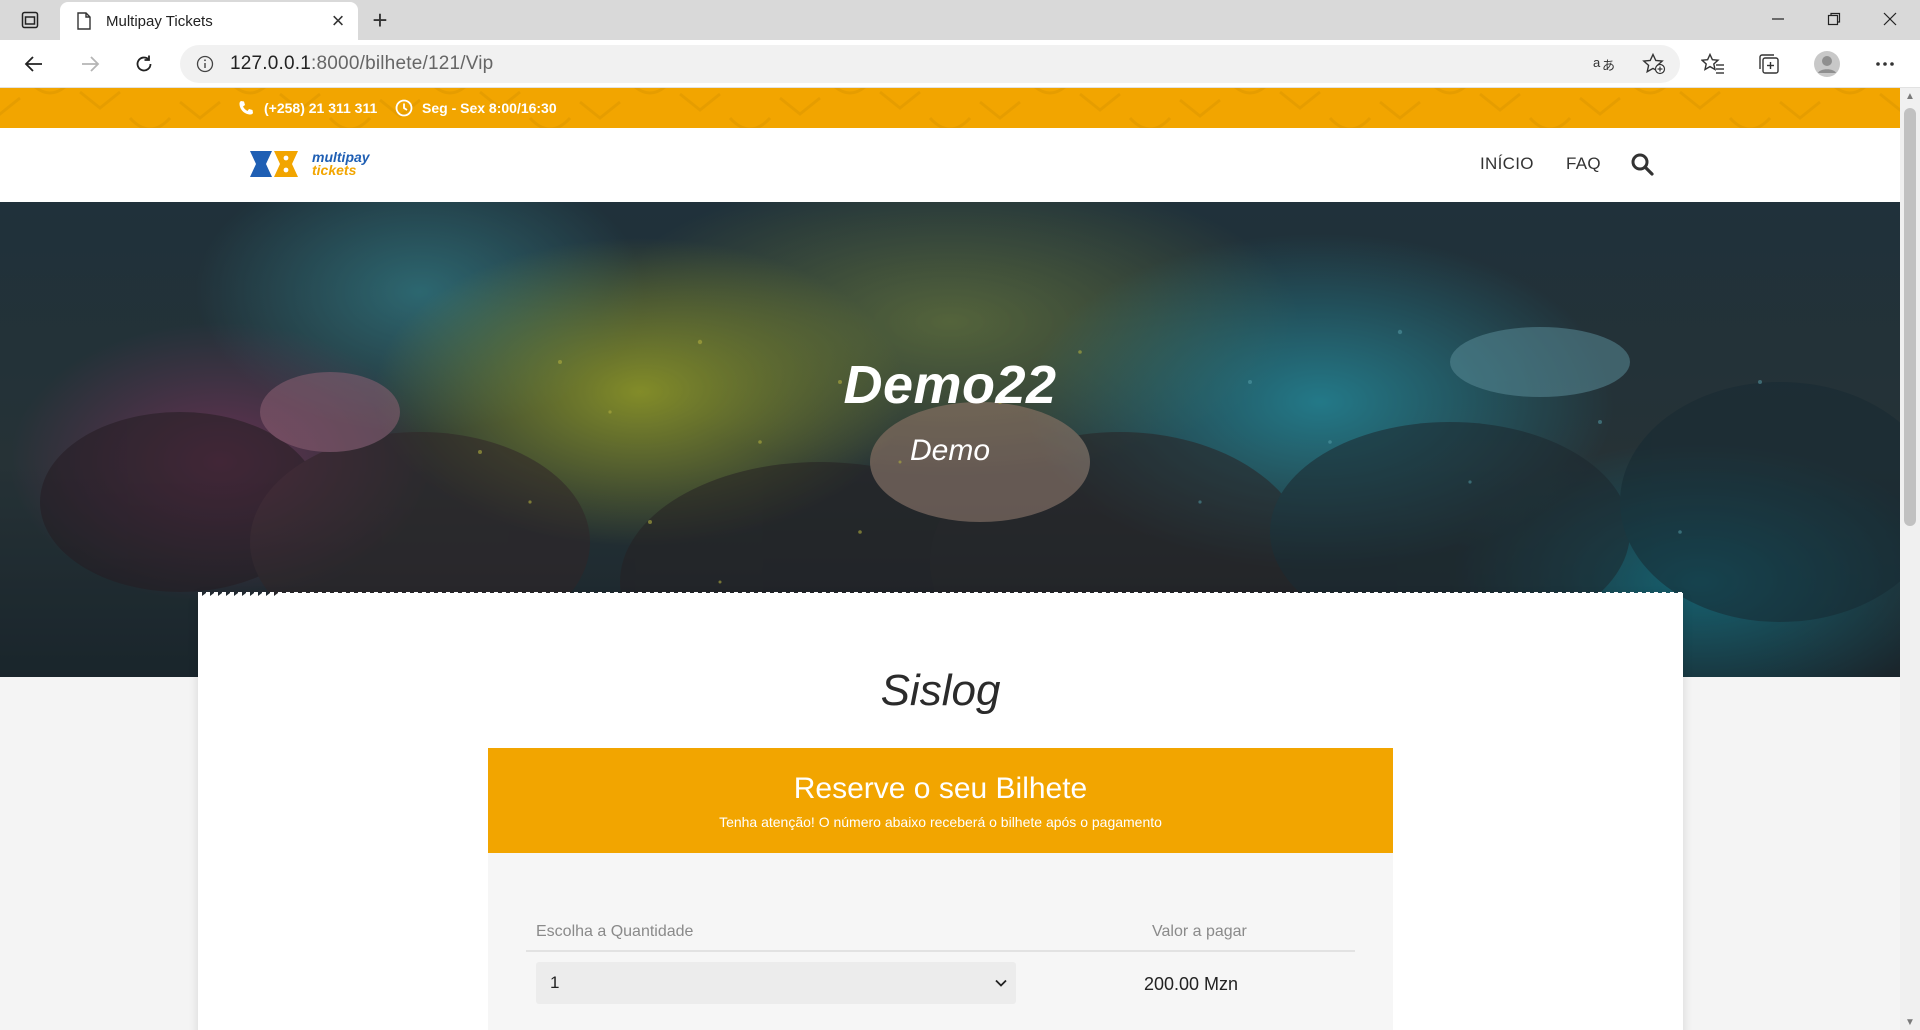 The image size is (1920, 1030). Describe the element at coordinates (960, 20) in the screenshot. I see `browser-tab-bar: Multipay Tickets × +` at that location.